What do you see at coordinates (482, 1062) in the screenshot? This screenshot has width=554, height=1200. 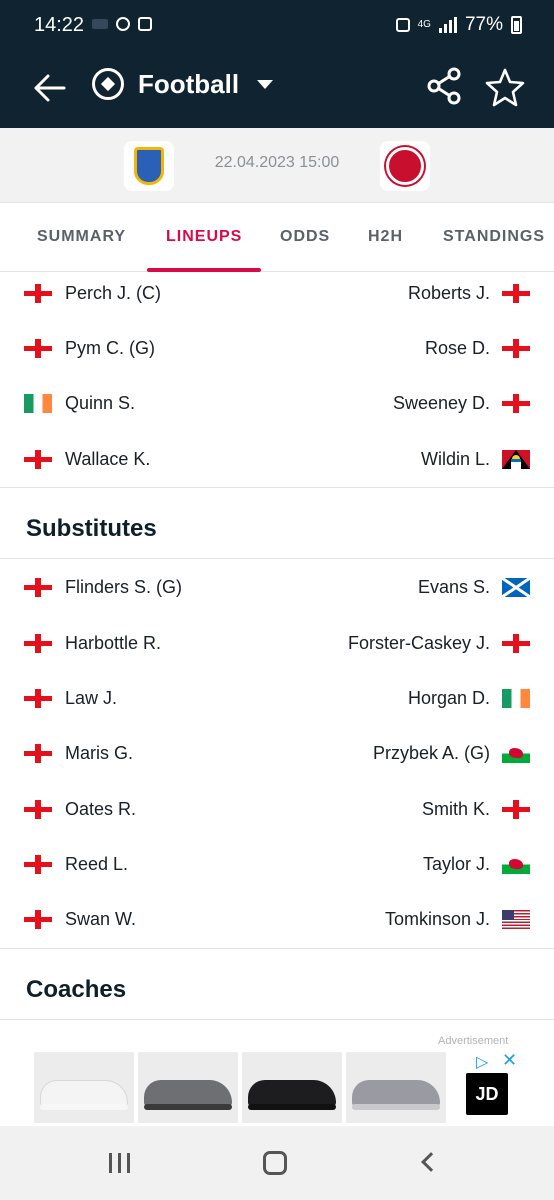 I see `adchoices-icon: ▷` at bounding box center [482, 1062].